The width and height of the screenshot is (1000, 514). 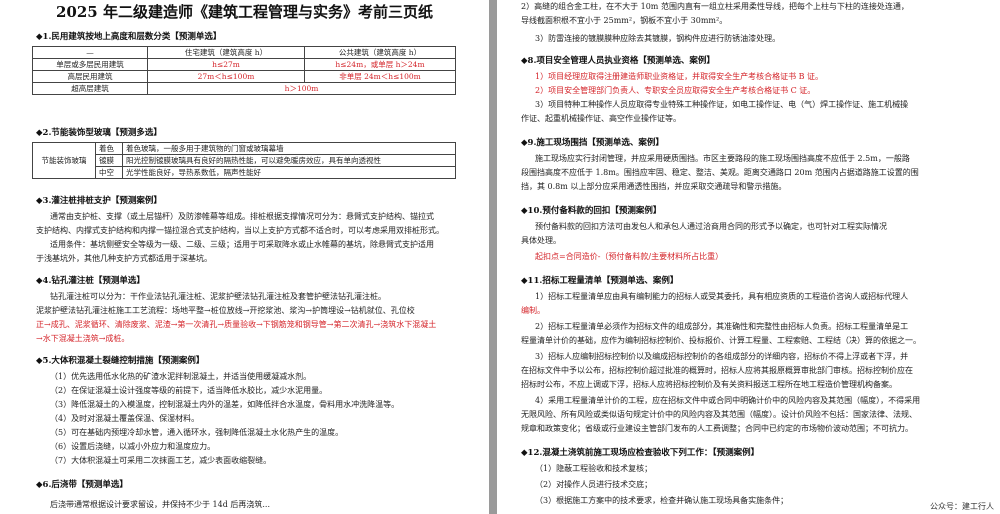 I want to click on table-row: 超高层建筑 h＞100m, so click(x=244, y=88).